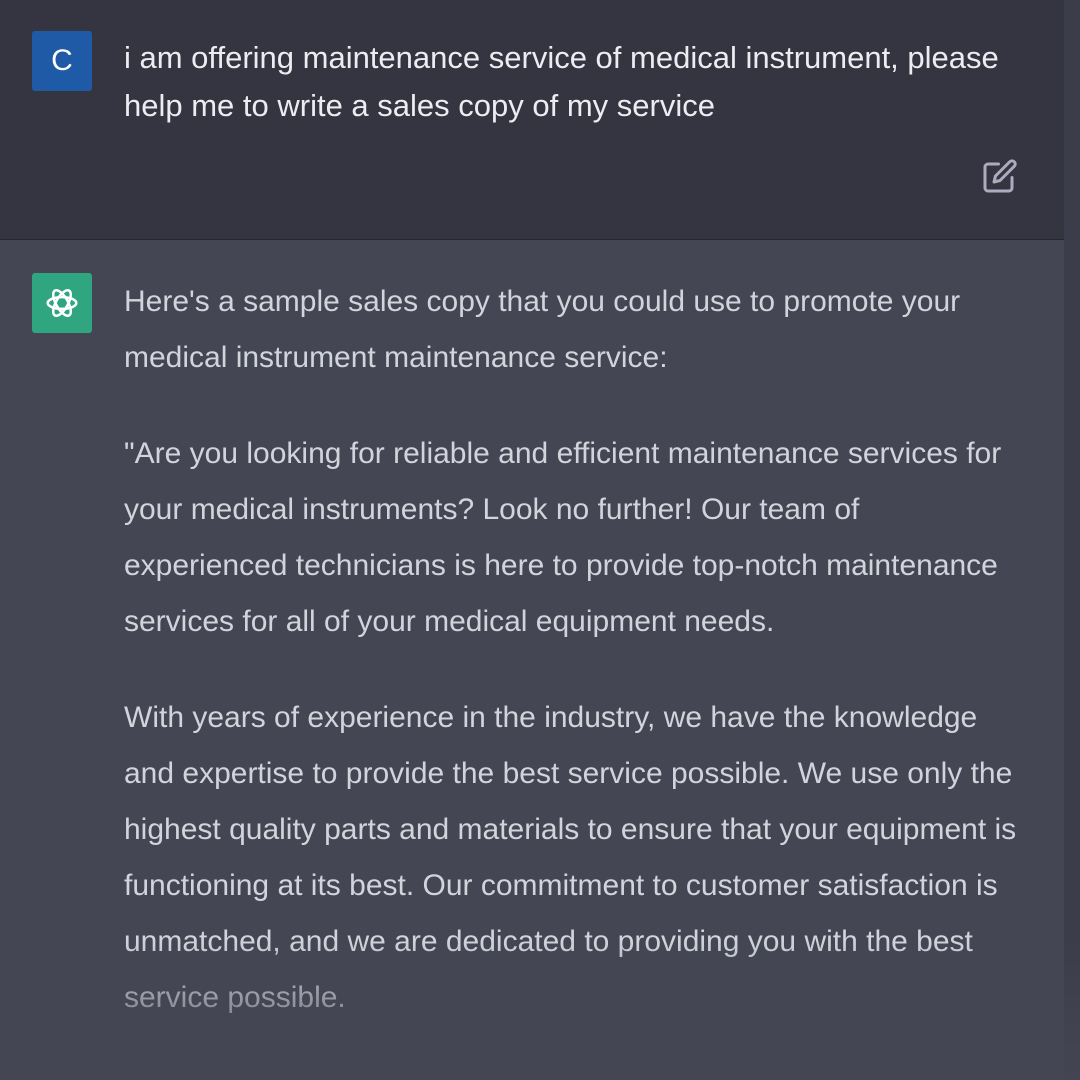 The width and height of the screenshot is (1080, 1080). Describe the element at coordinates (1072, 540) in the screenshot. I see `scrollbar` at that location.